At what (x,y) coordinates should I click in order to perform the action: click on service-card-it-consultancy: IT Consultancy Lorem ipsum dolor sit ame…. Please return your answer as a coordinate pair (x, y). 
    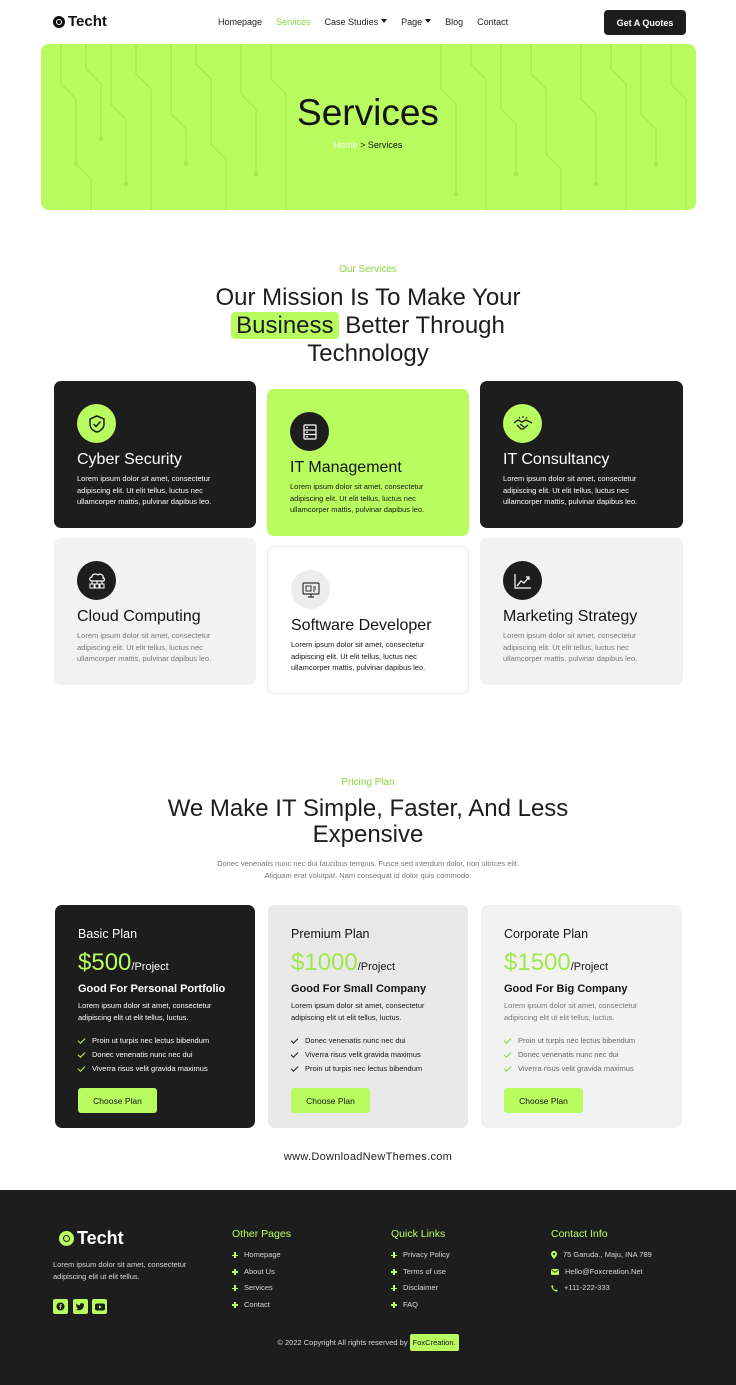
    Looking at the image, I should click on (581, 454).